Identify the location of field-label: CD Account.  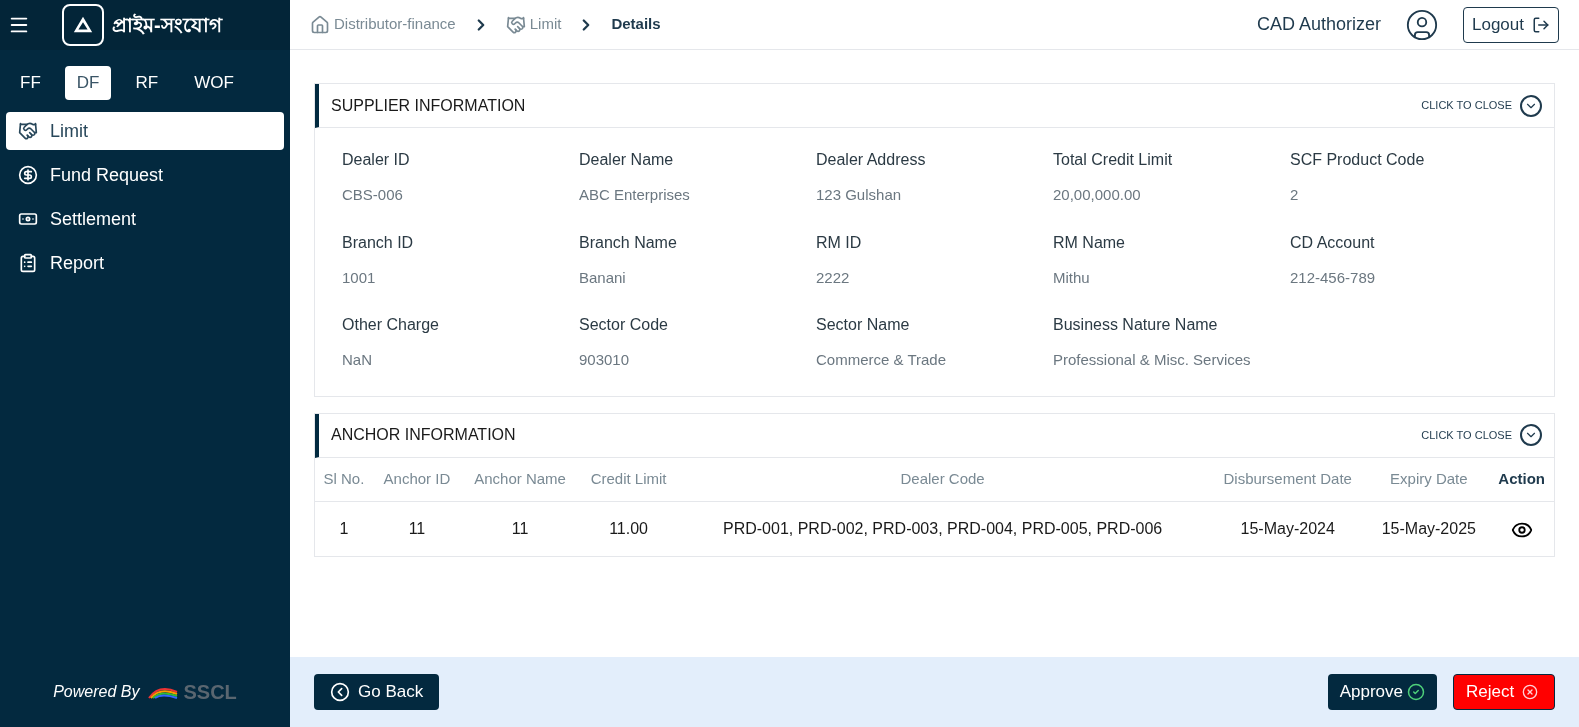
(1333, 242).